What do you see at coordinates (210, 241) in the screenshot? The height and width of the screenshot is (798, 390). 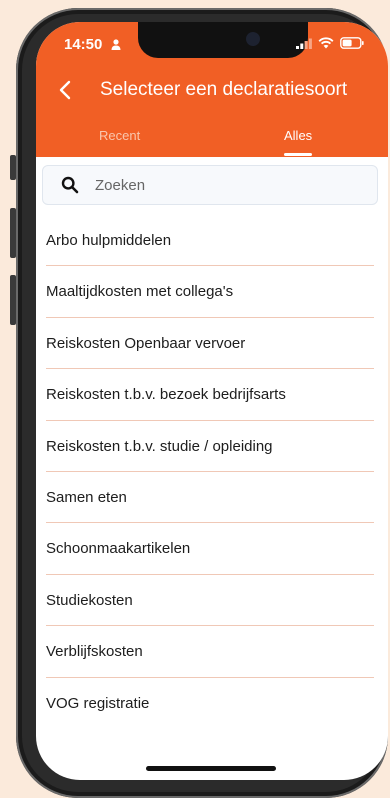 I see `list-item: Arbo hulpmiddelen` at bounding box center [210, 241].